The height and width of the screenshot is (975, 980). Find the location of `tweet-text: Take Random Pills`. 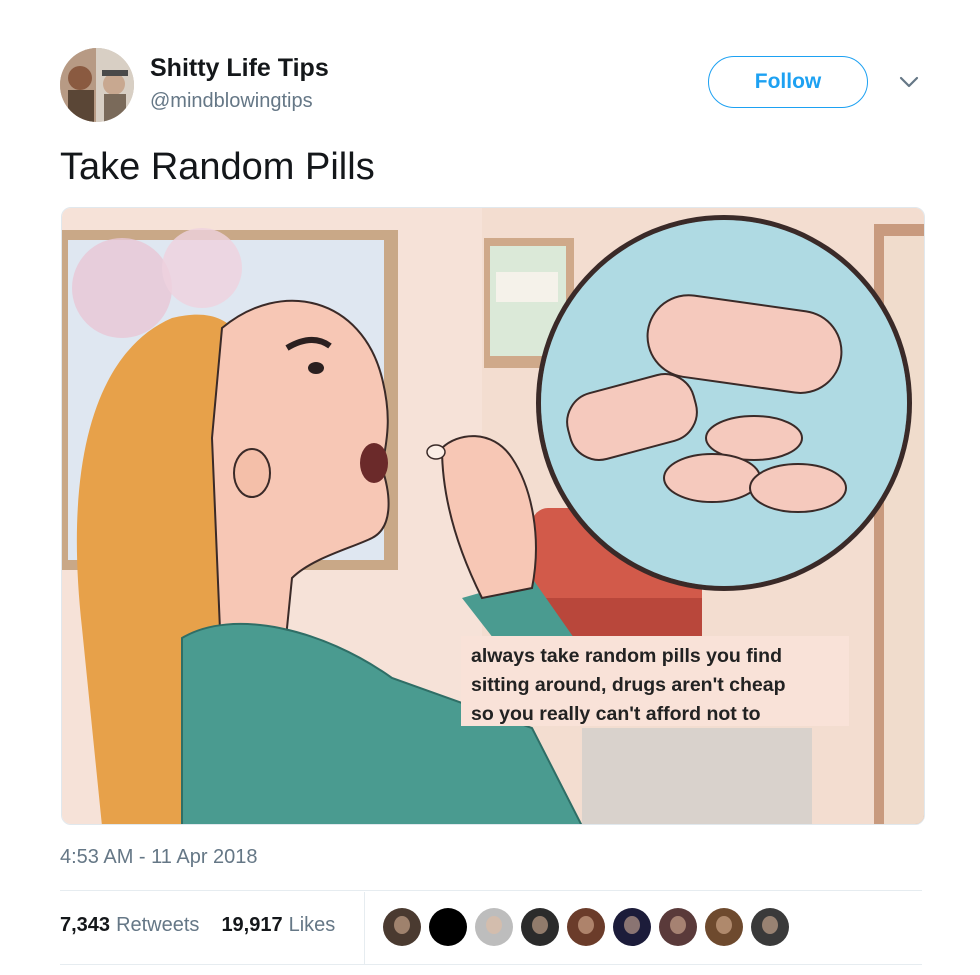

tweet-text: Take Random Pills is located at coordinates (217, 167).